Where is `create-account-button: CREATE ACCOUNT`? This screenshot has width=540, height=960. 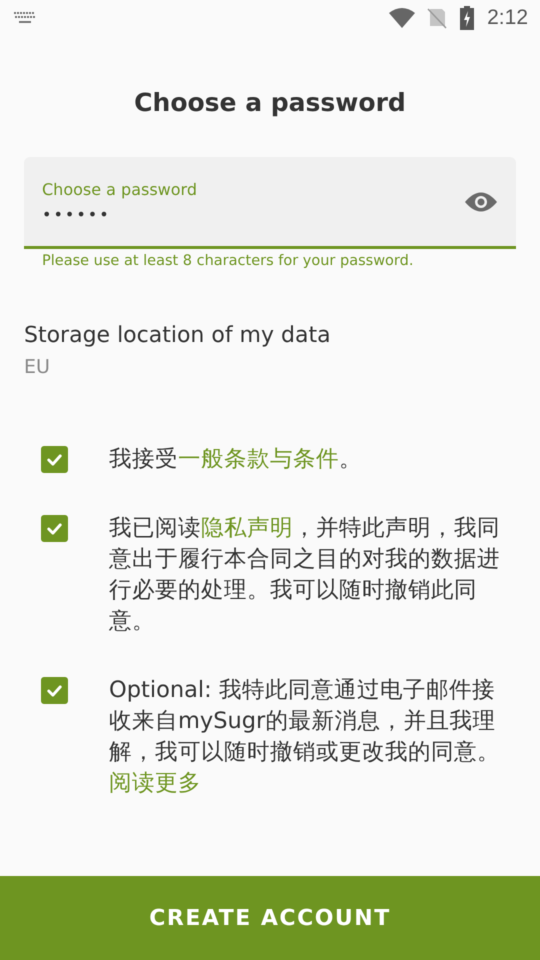
create-account-button: CREATE ACCOUNT is located at coordinates (270, 918).